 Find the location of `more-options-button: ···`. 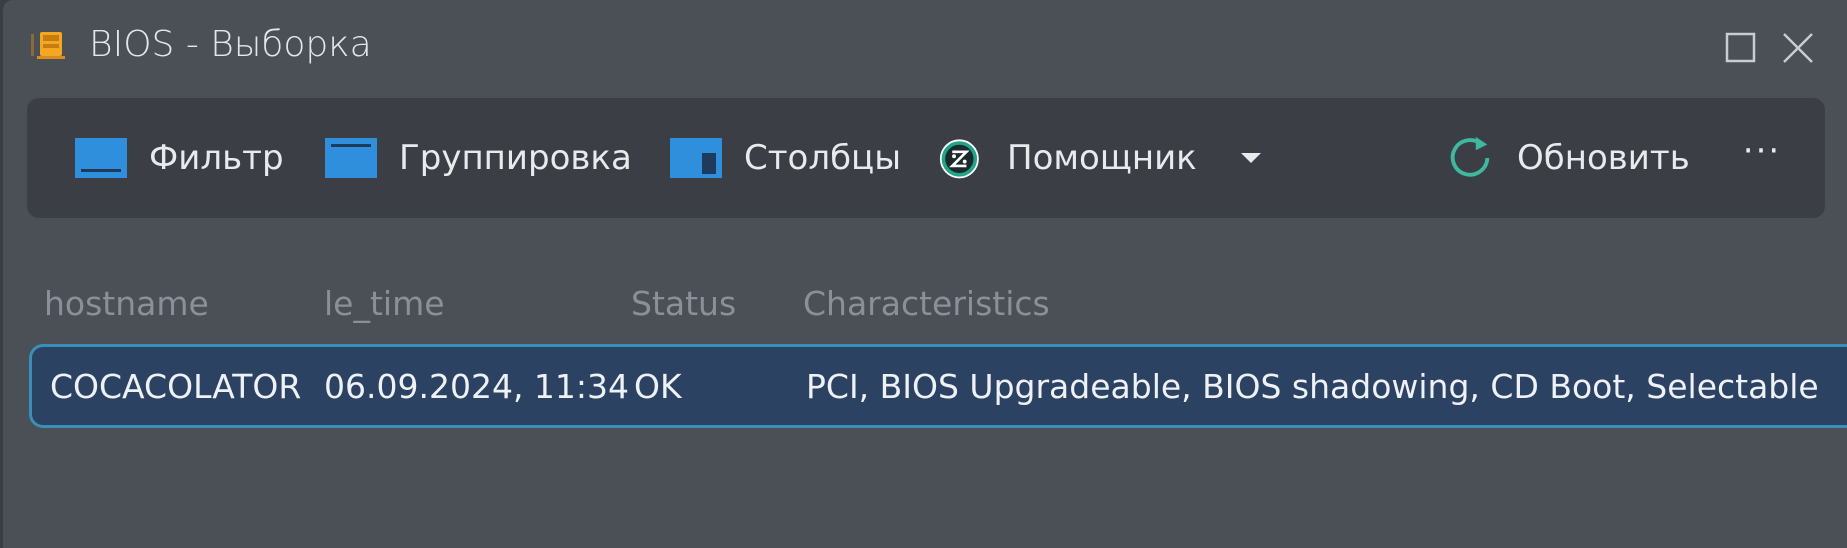

more-options-button: ··· is located at coordinates (1762, 158).